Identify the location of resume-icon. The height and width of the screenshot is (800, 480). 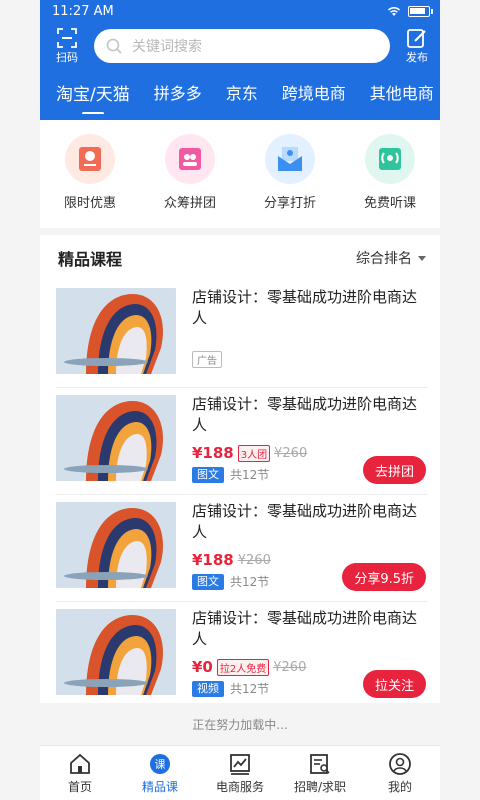
(320, 763).